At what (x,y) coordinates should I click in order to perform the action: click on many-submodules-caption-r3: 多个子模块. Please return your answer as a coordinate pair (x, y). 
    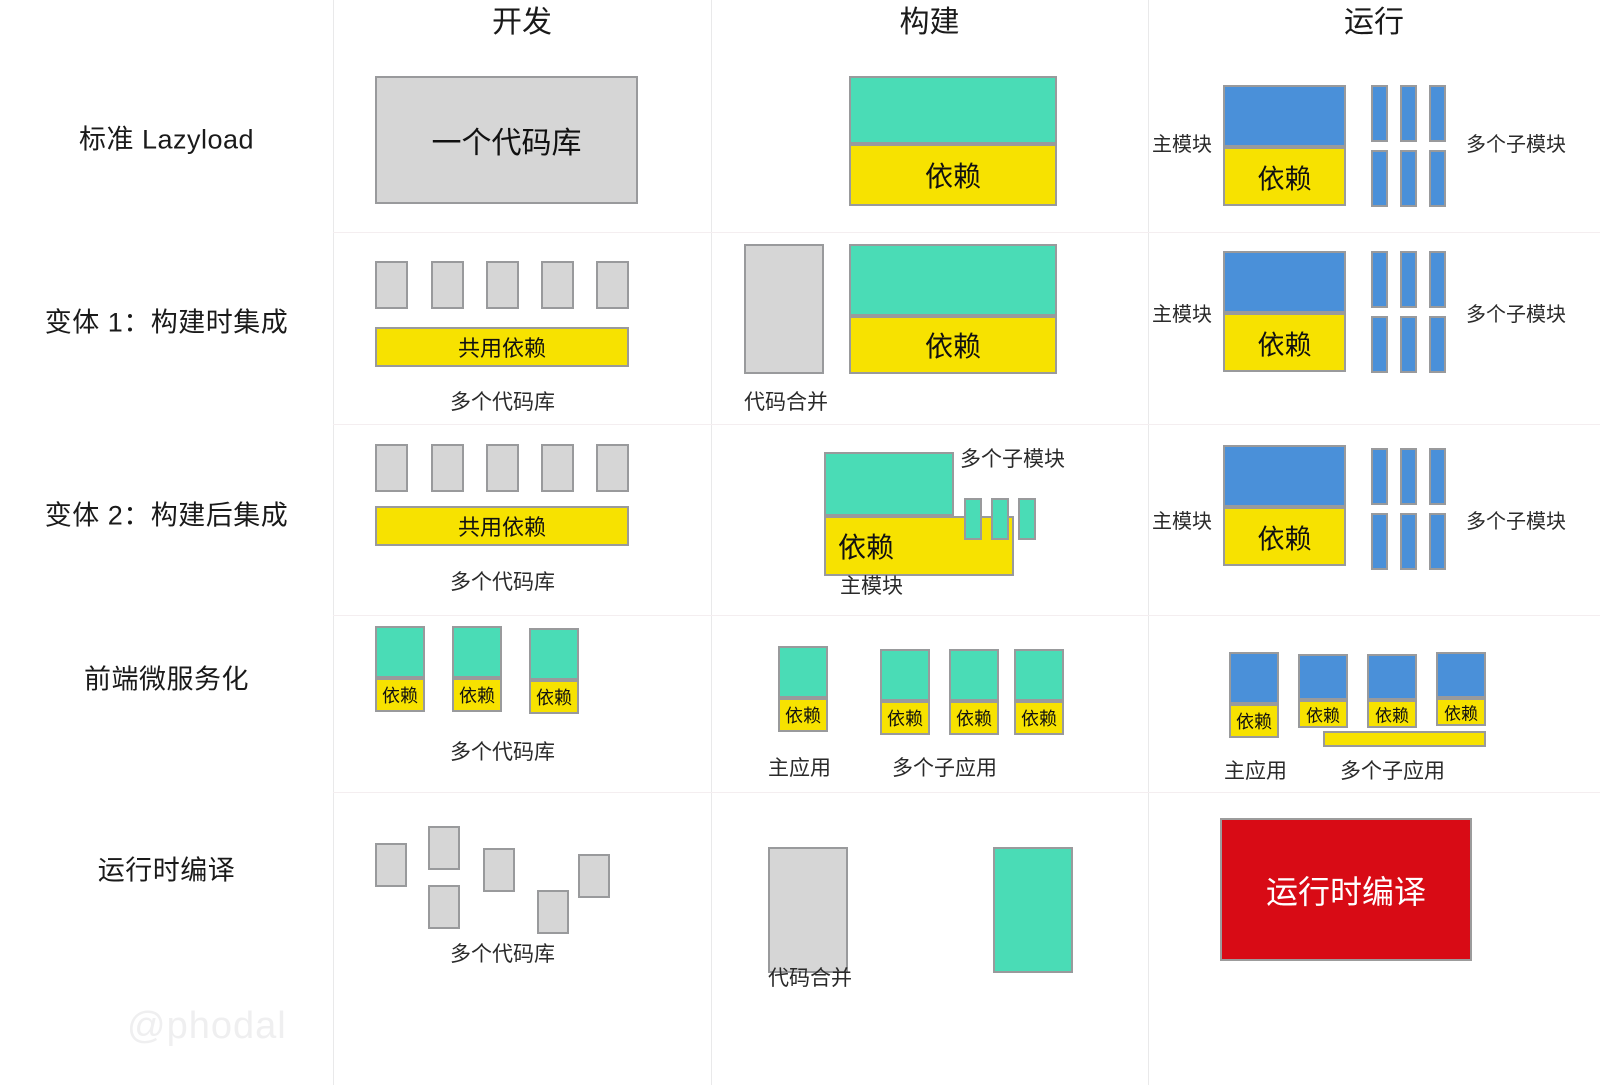
    Looking at the image, I should click on (1012, 459).